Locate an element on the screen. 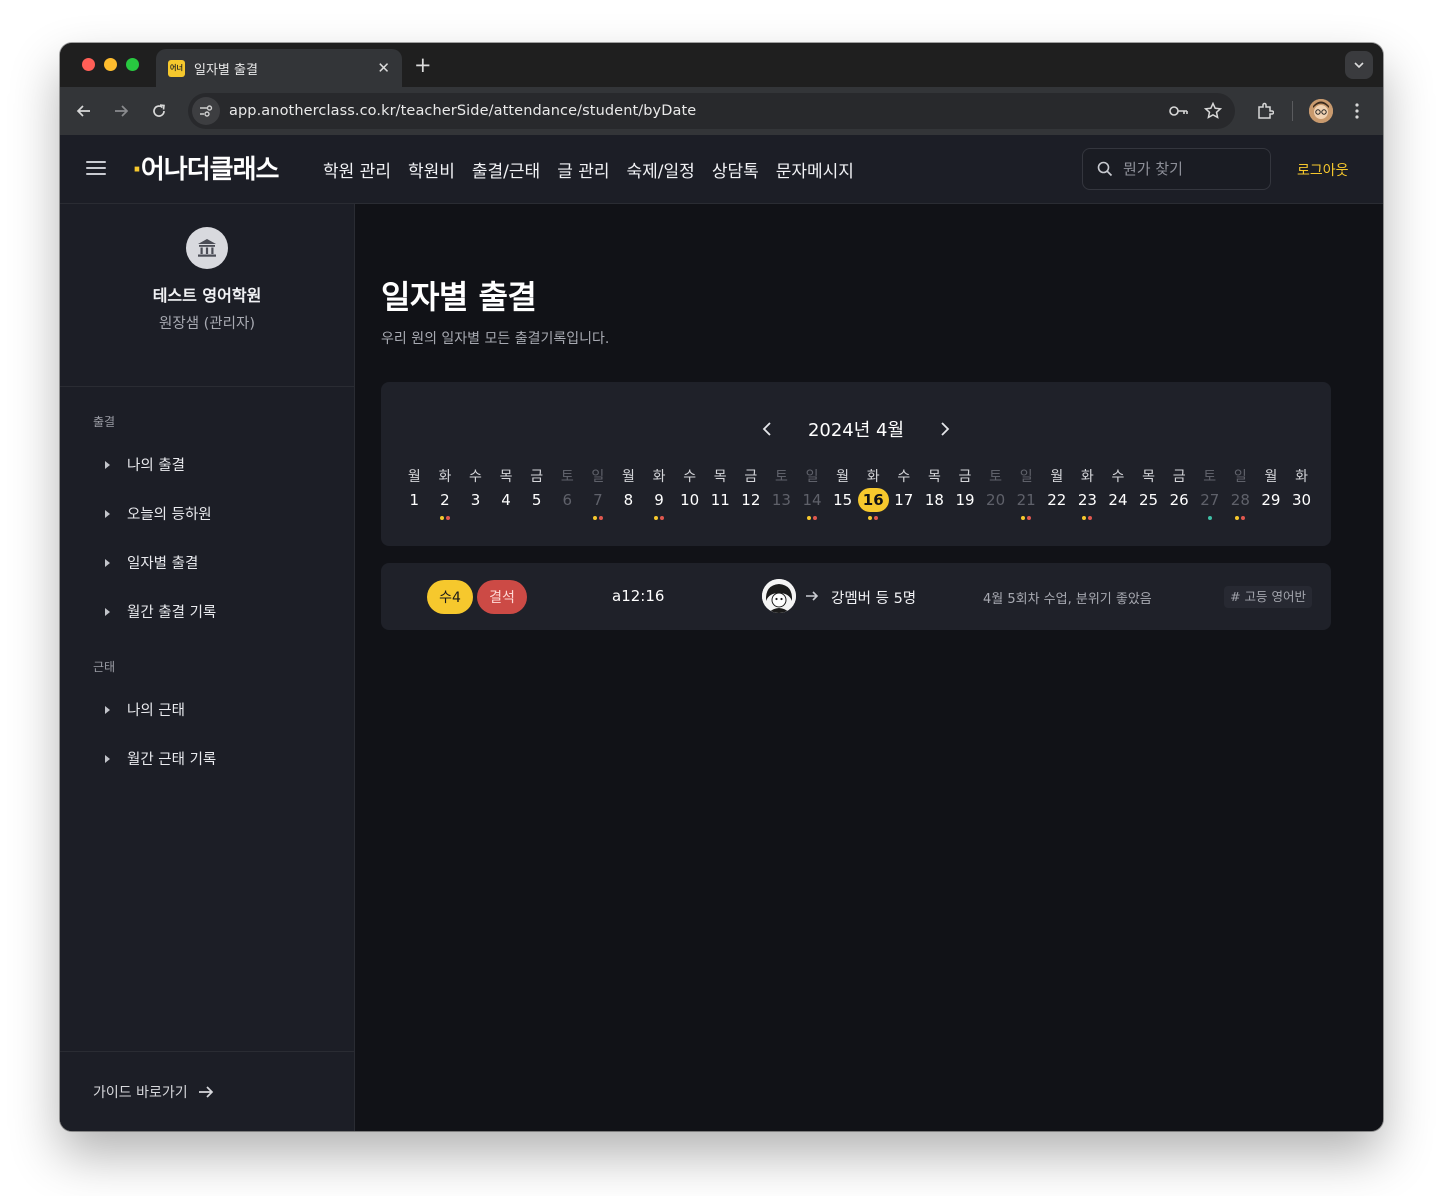 Image resolution: width=1450 pixels, height=1196 pixels. day-cell: 수 10 is located at coordinates (689, 494).